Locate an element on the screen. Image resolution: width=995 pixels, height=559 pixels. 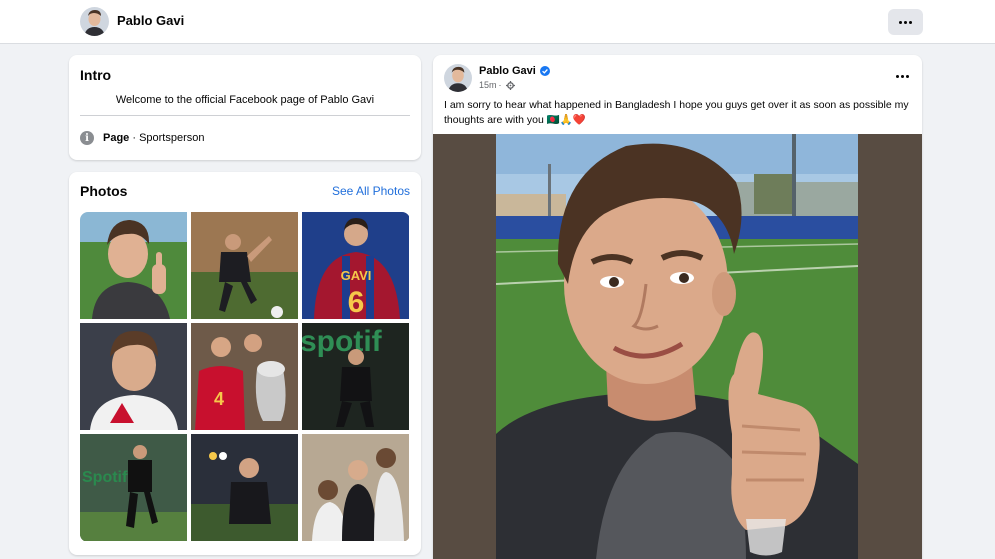
svg-text: 4 is located at coordinates (219, 399).